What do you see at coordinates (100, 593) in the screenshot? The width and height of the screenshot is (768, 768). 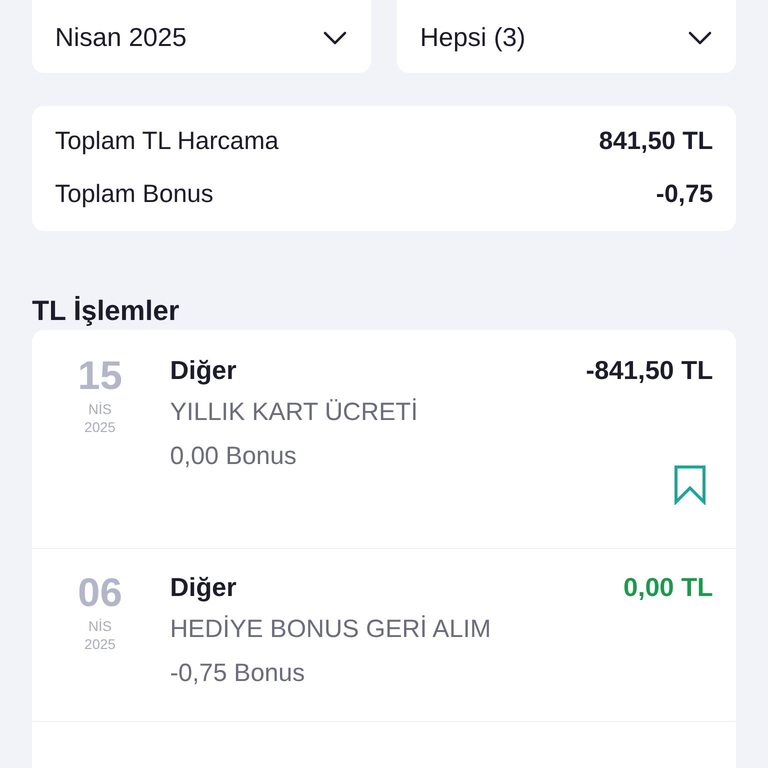 I see `date-day: 06` at bounding box center [100, 593].